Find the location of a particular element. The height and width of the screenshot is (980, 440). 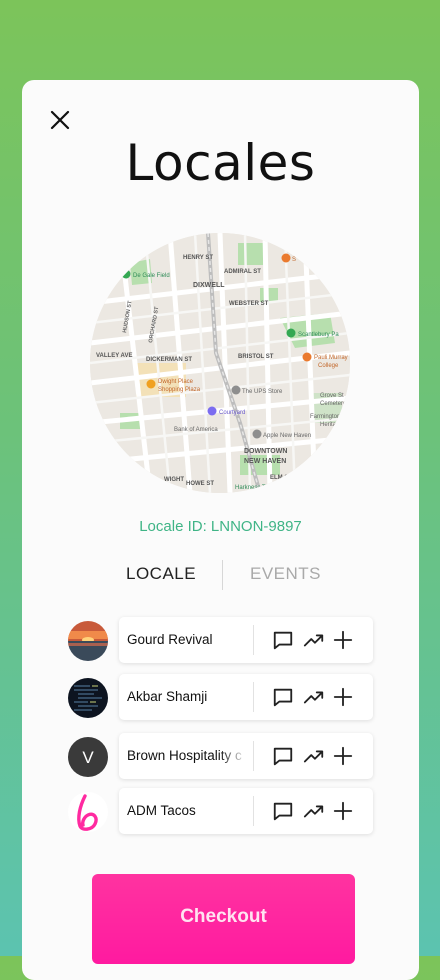

tab-locale: LOCALE is located at coordinates (161, 574).